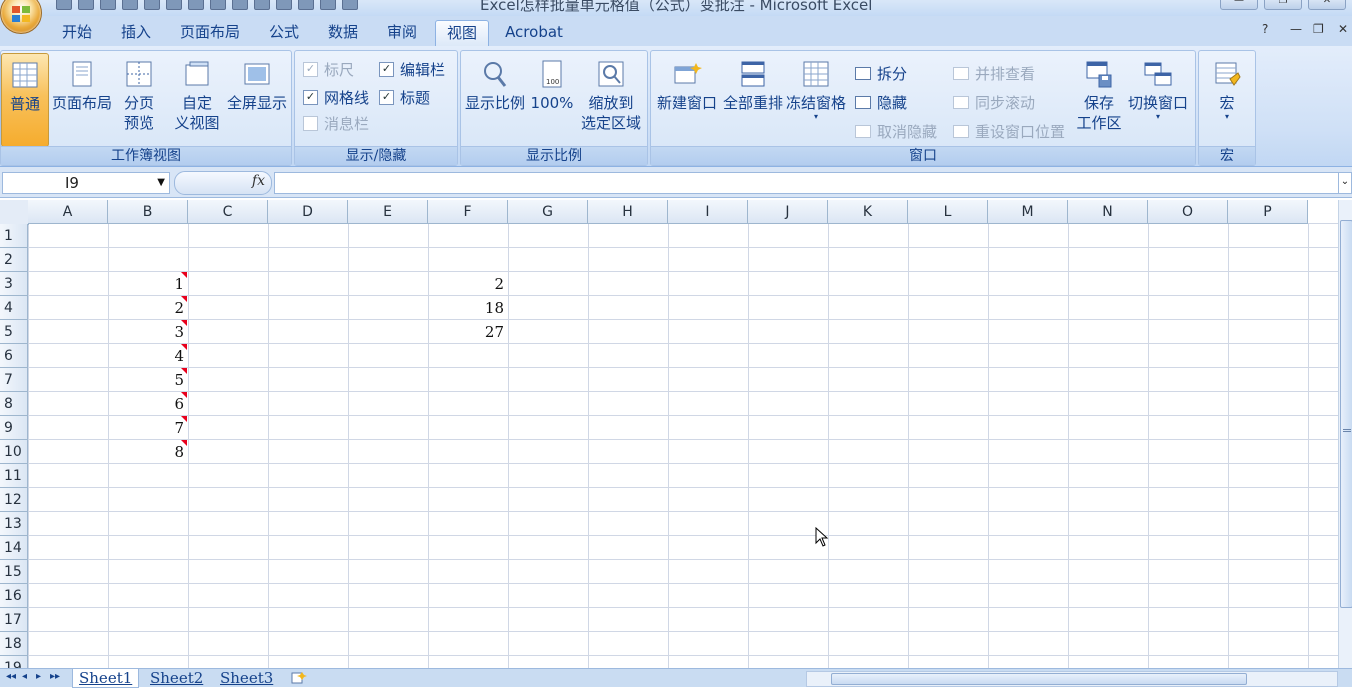  Describe the element at coordinates (1265, 29) in the screenshot. I see `help-icon: ?` at that location.